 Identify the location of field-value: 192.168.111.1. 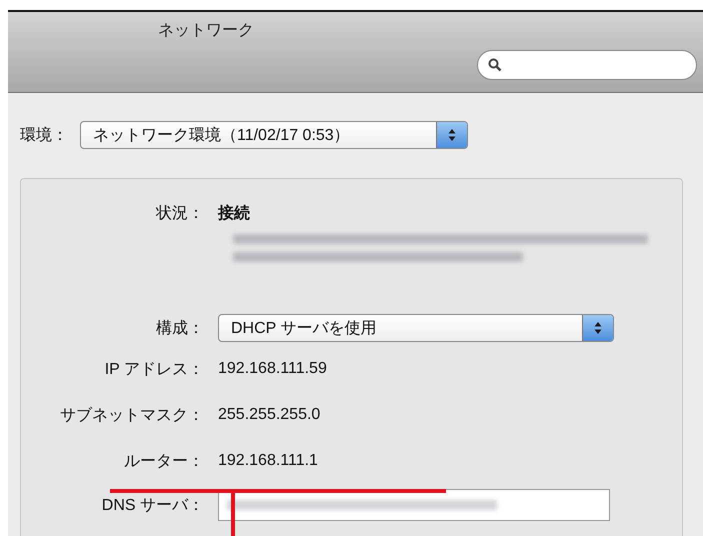
(268, 461).